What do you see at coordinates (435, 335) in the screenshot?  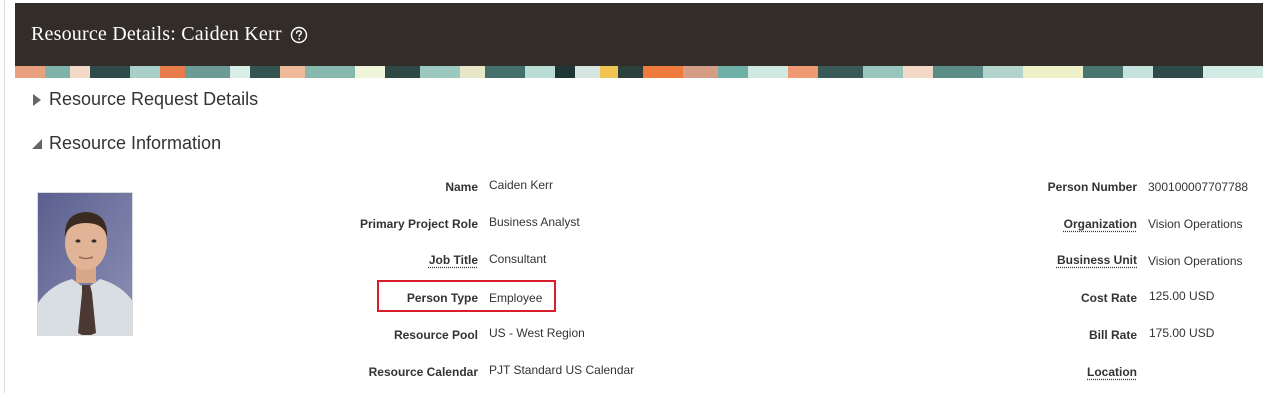 I see `resource-pool-label: Resource Pool` at bounding box center [435, 335].